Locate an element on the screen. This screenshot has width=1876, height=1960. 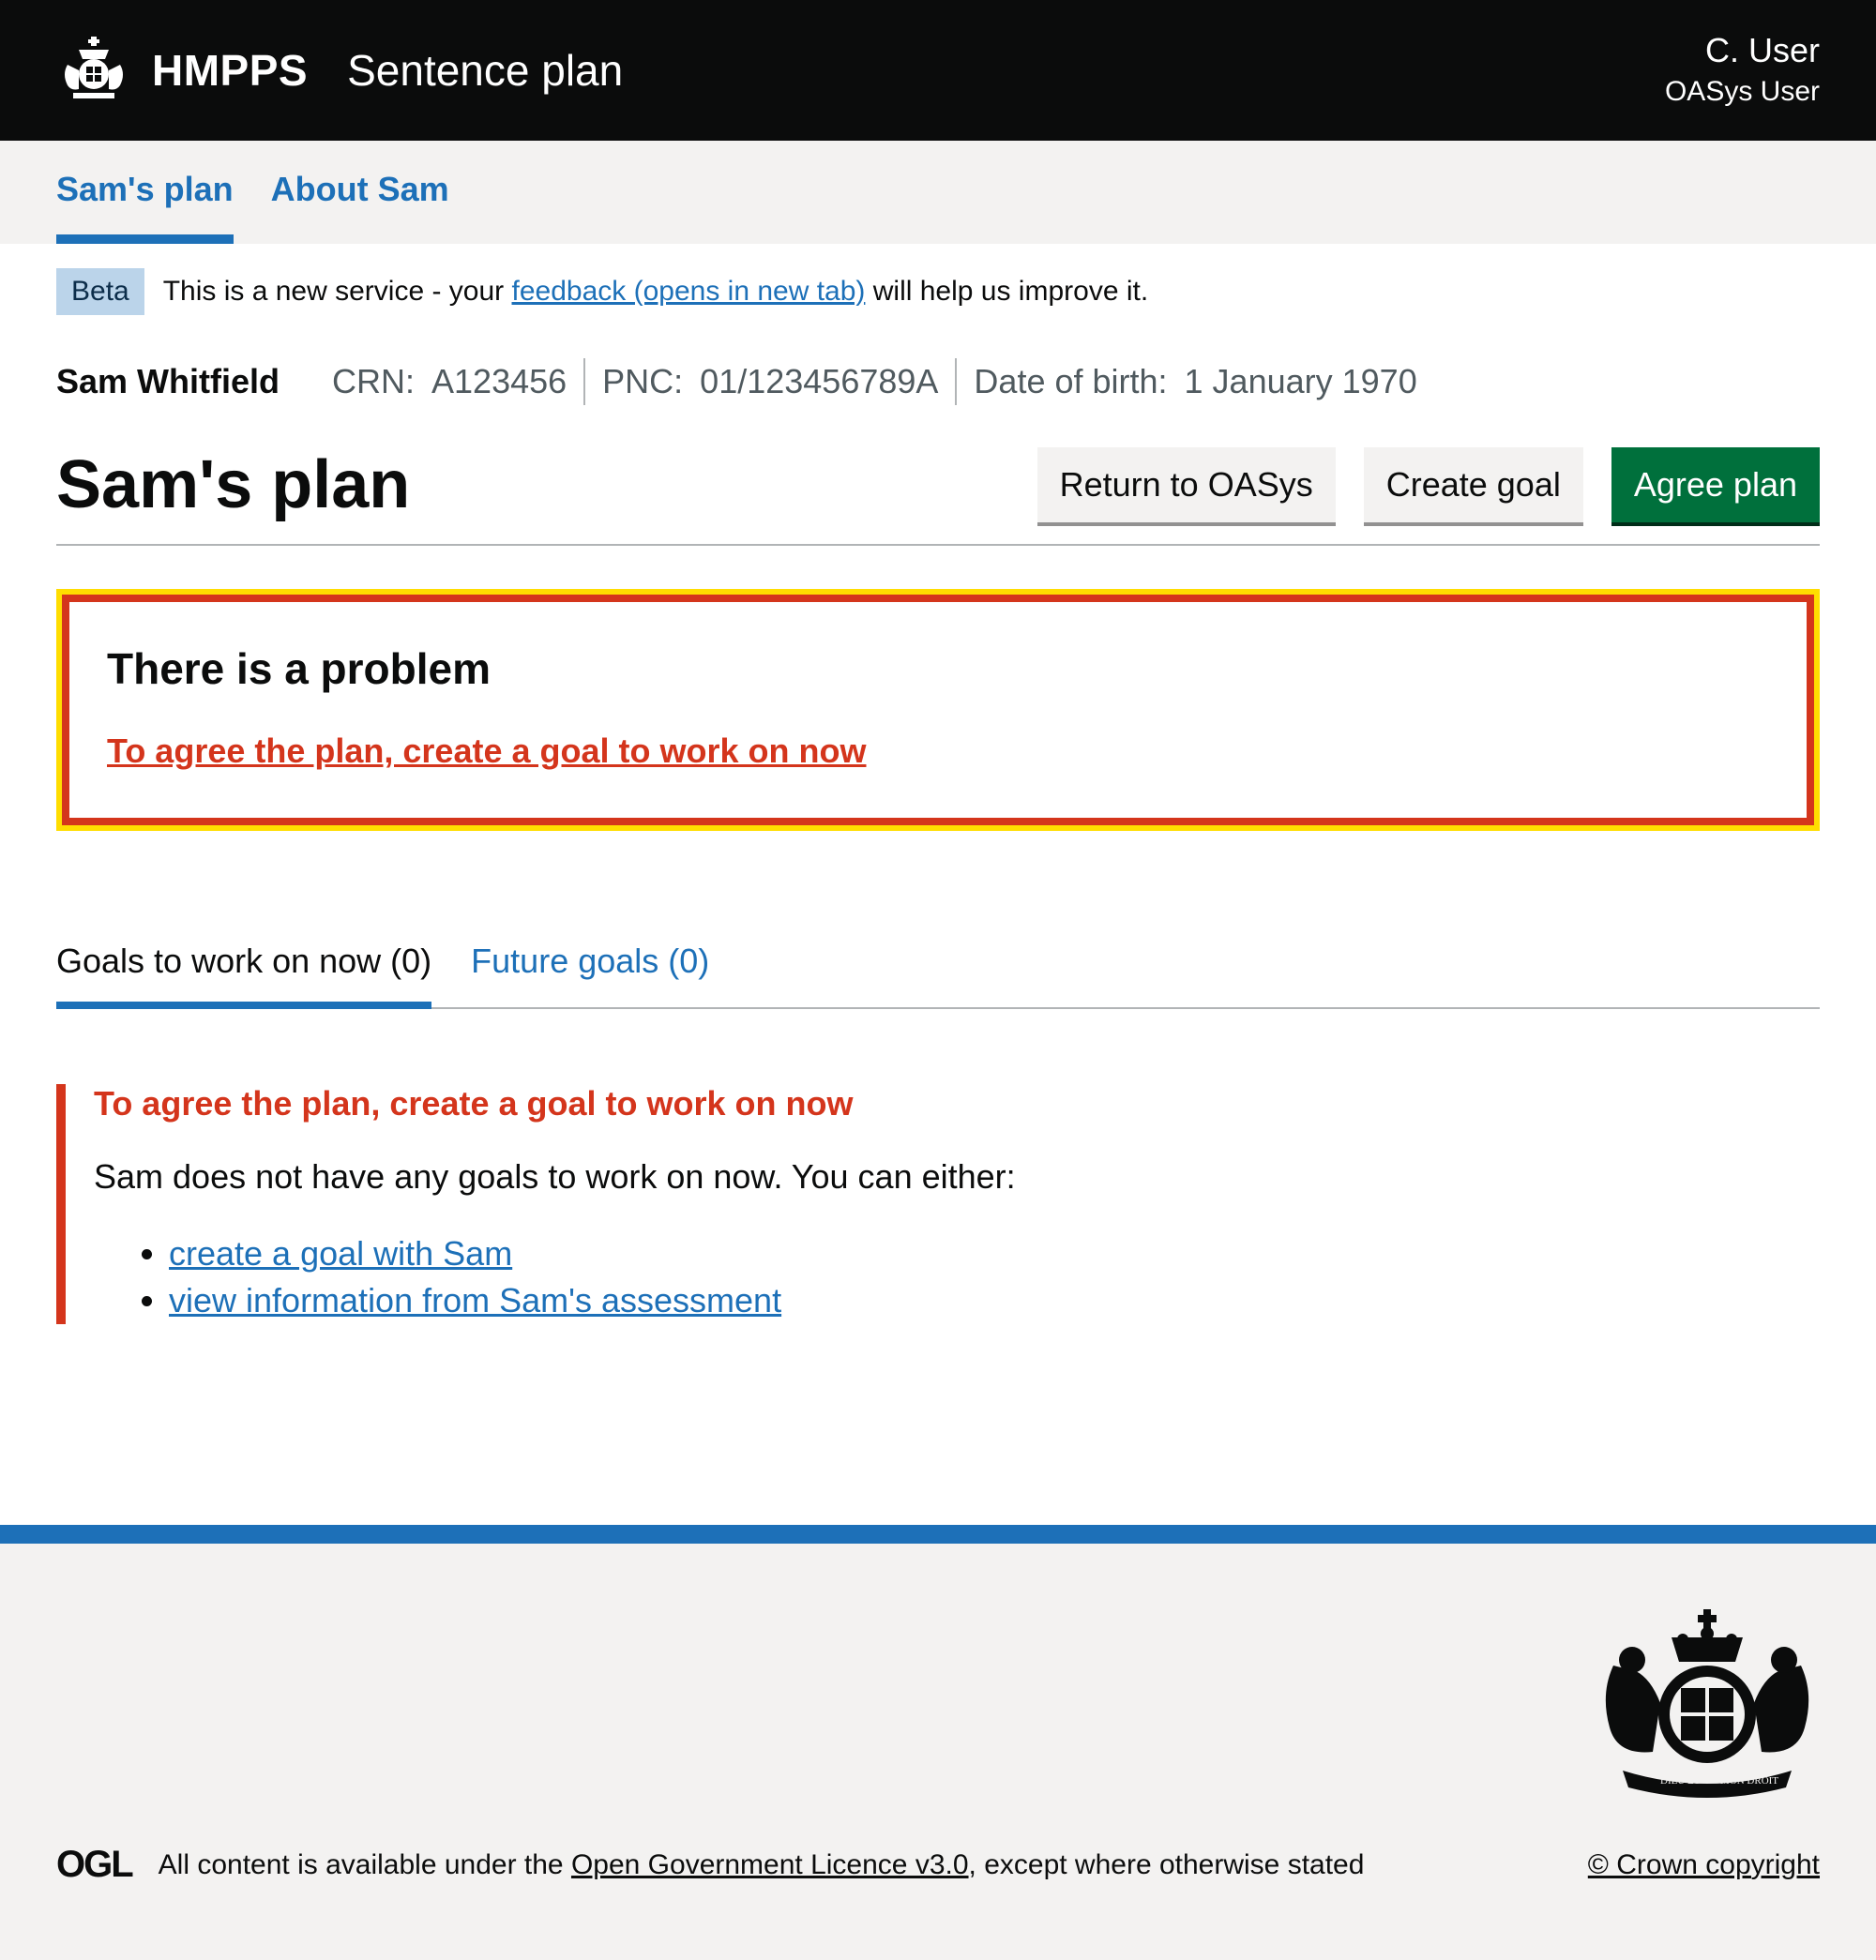
phase-text-after: will help us improve it. is located at coordinates (1007, 291).